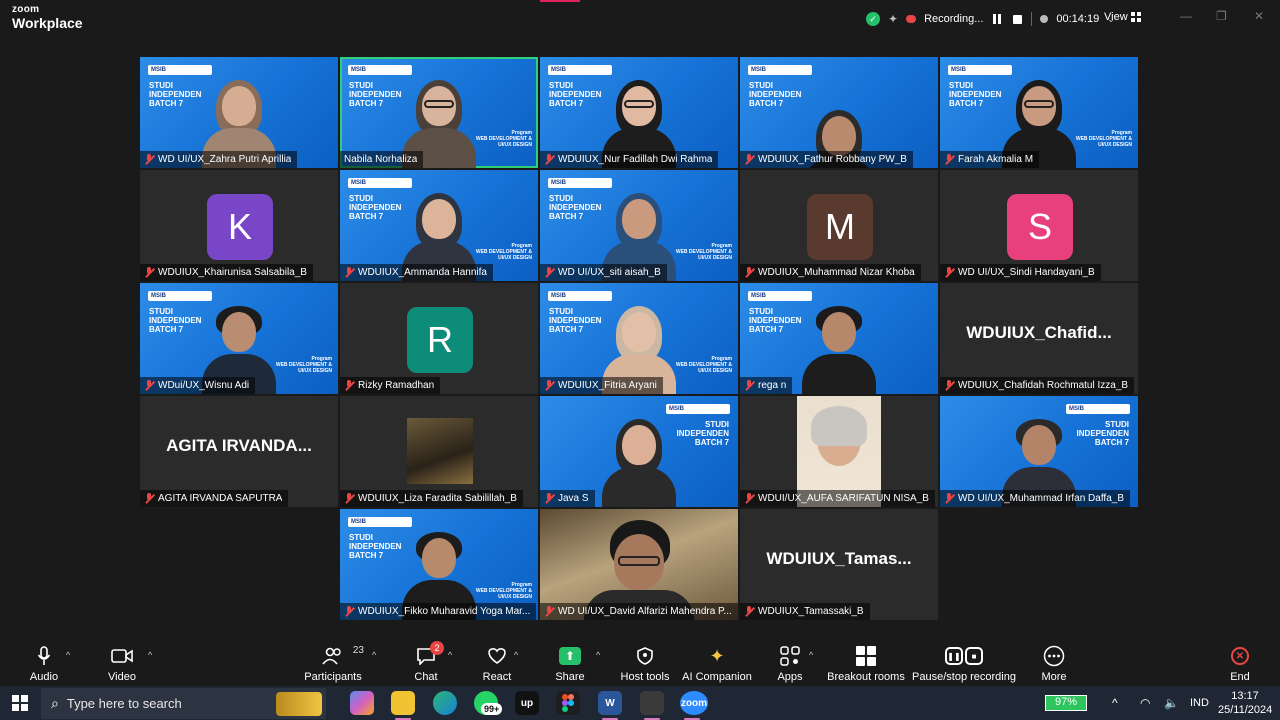  What do you see at coordinates (183, 703) in the screenshot?
I see `taskbar-search-box: ⌕ Type here to search` at bounding box center [183, 703].